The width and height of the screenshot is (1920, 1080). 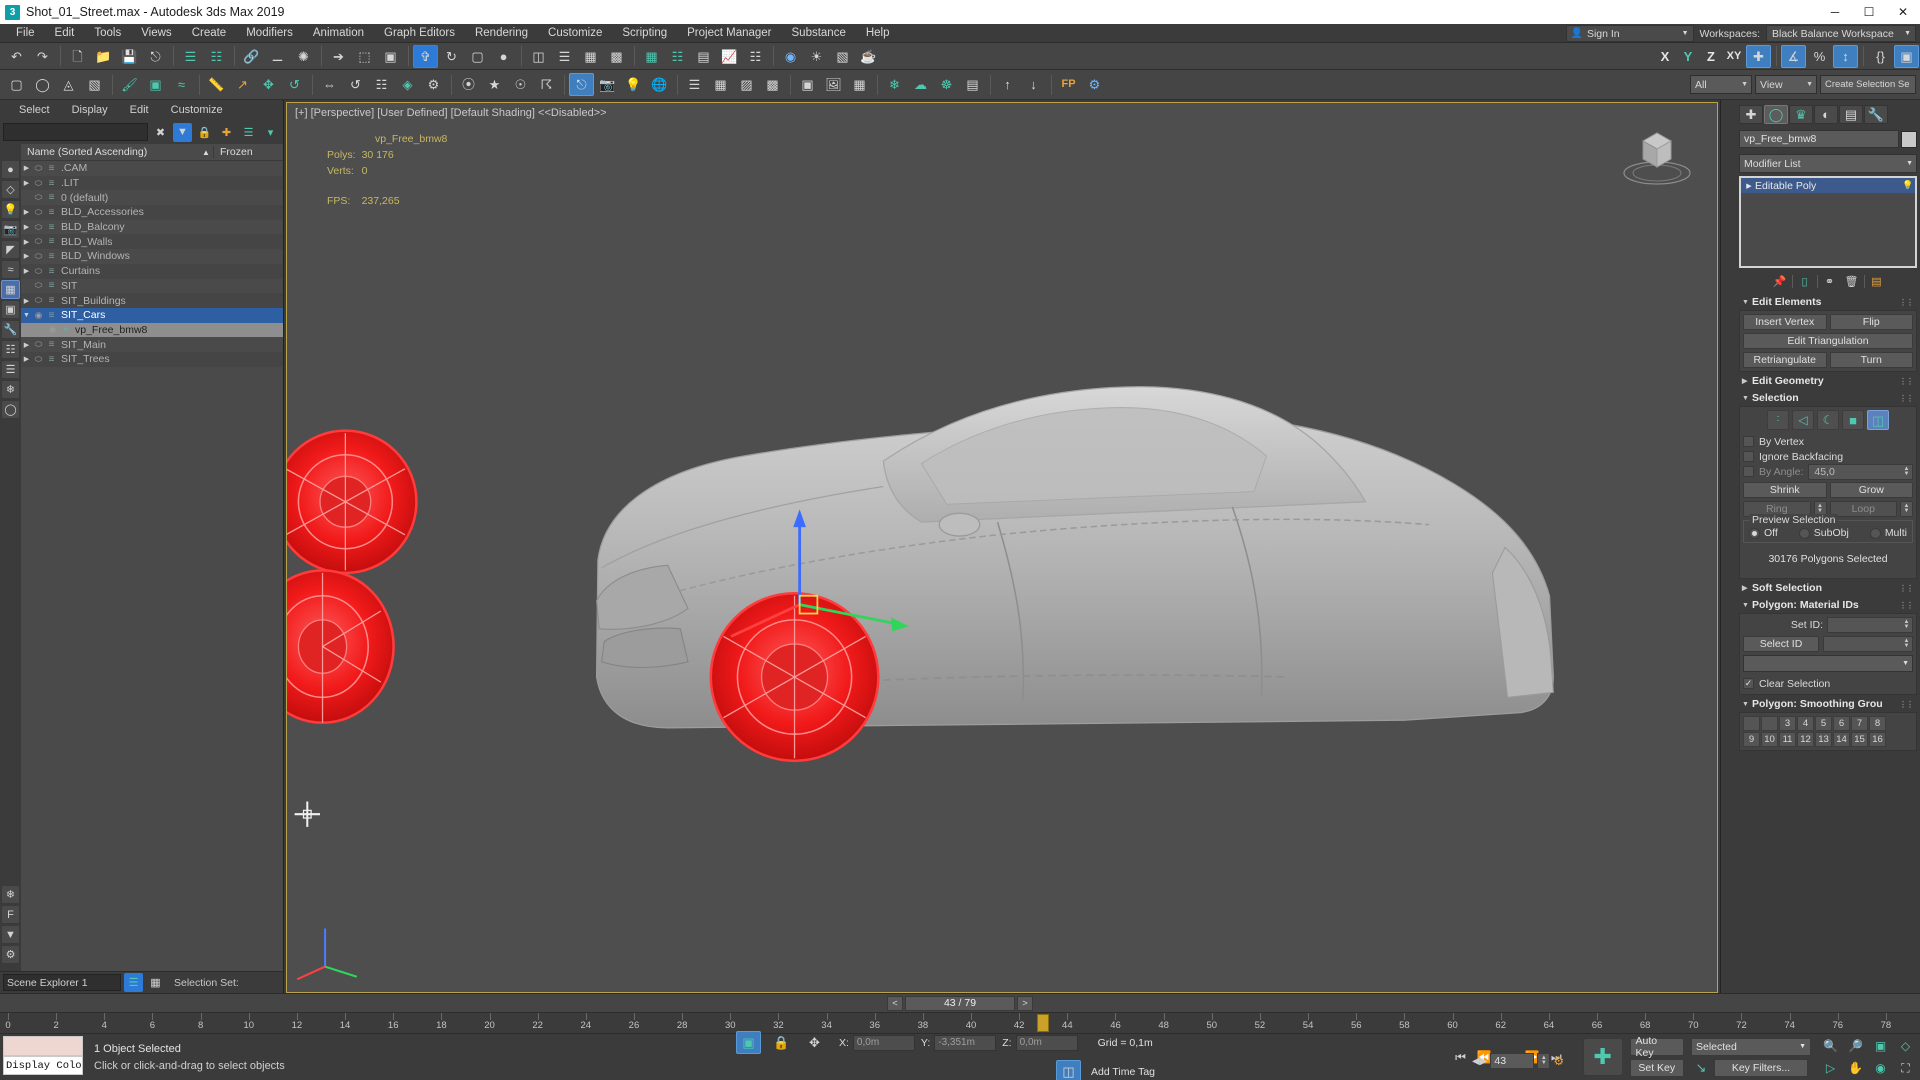 What do you see at coordinates (729, 56) in the screenshot?
I see `curve-editor-button: 📈` at bounding box center [729, 56].